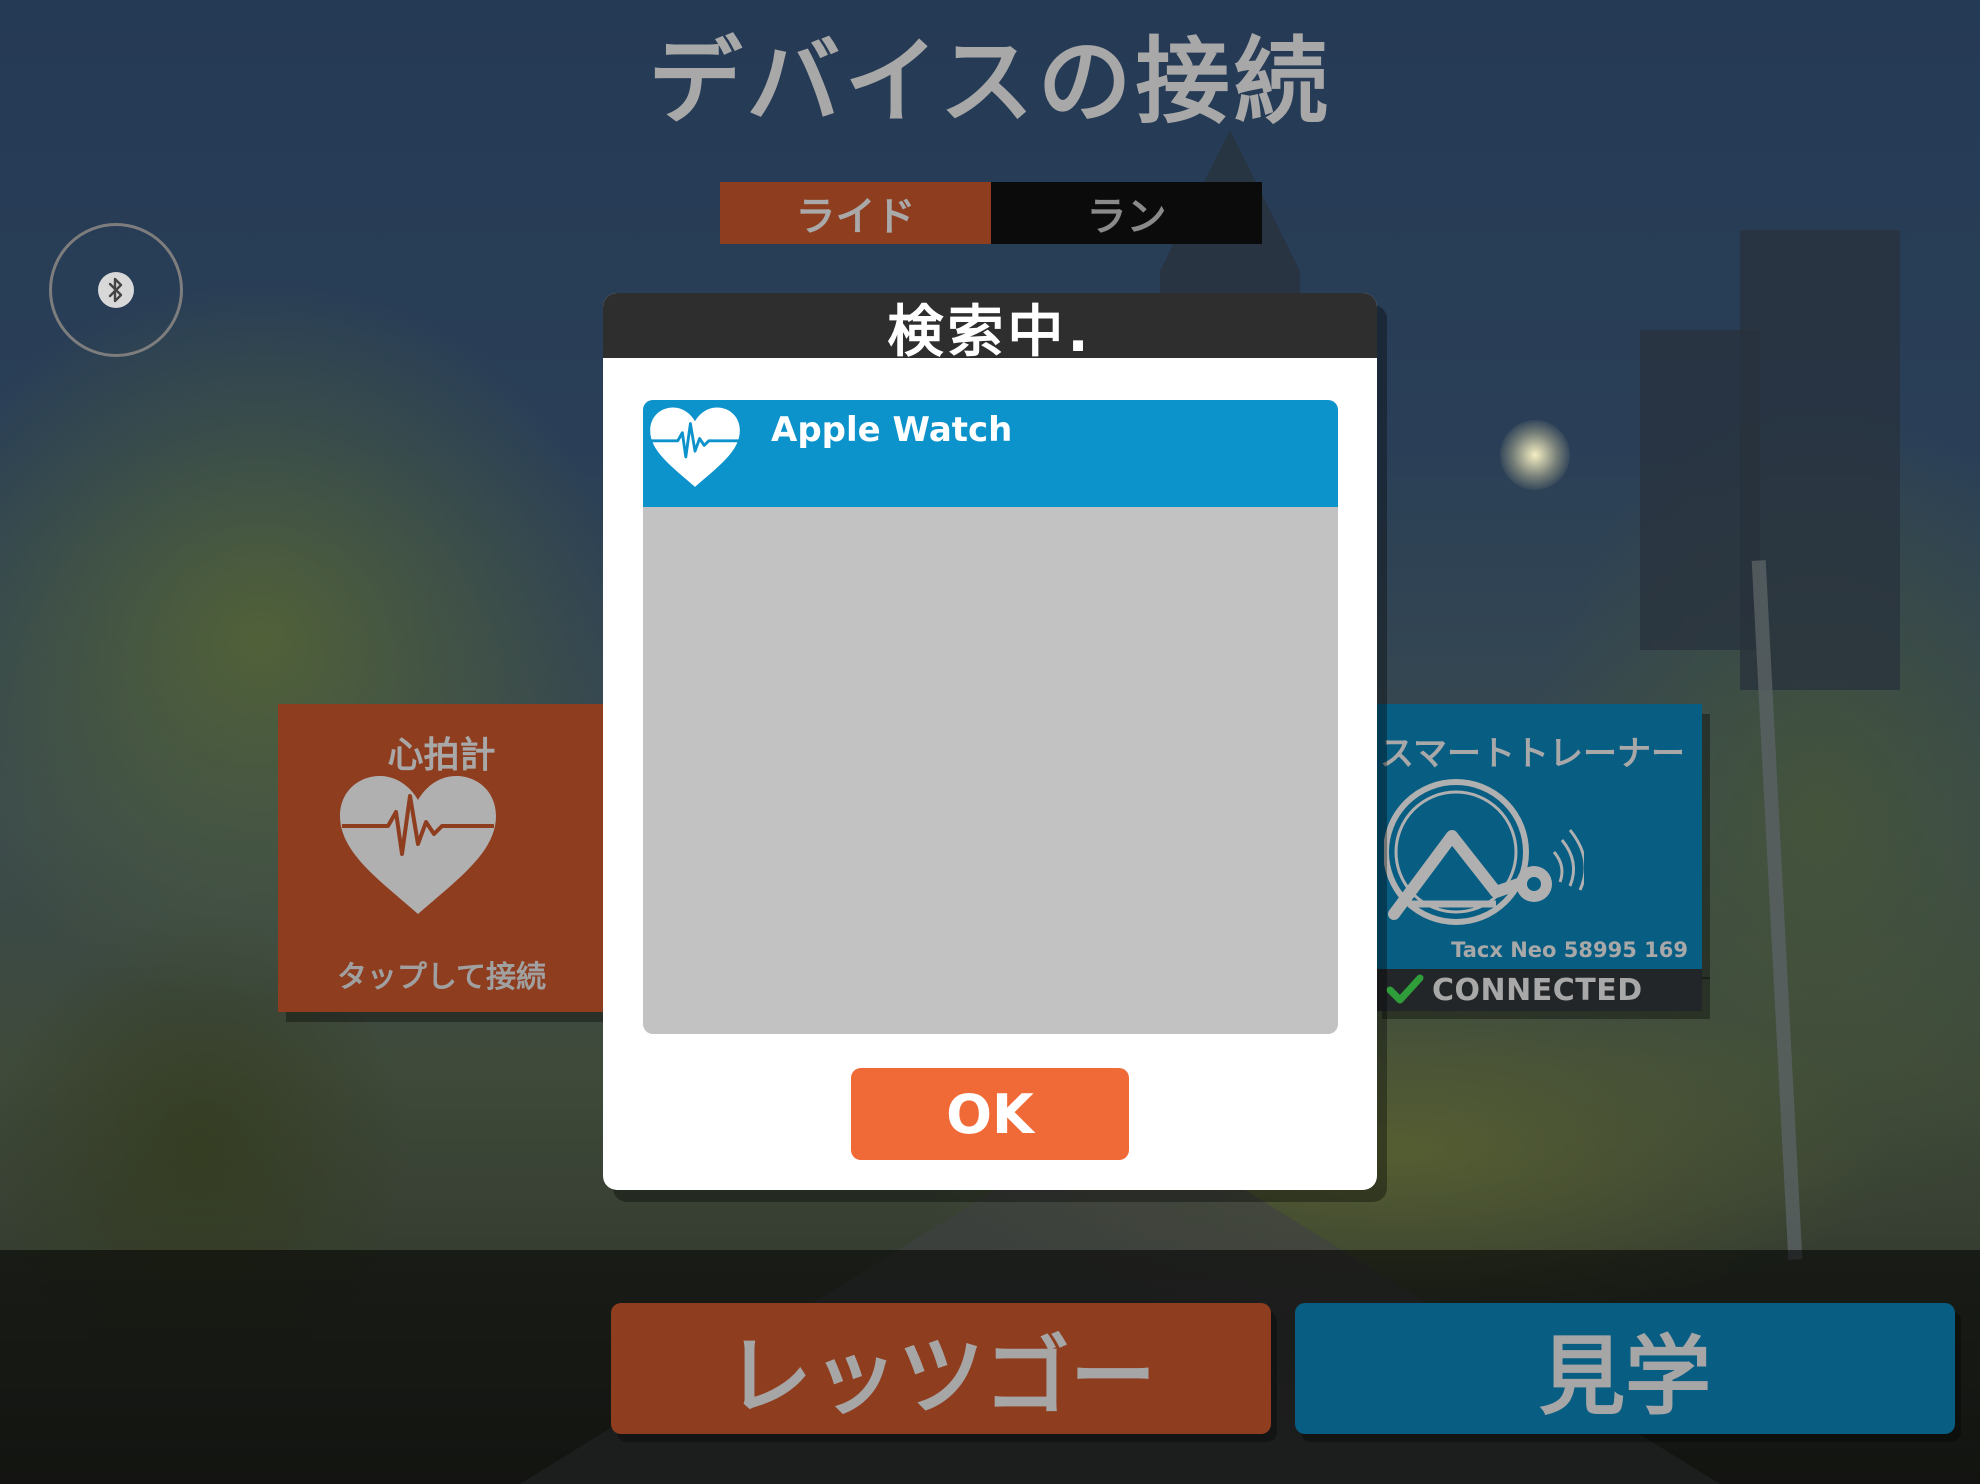 The image size is (1980, 1484). I want to click on smart-trainer-tile: スマートトレーナー Tacx Neo 58995 169, so click(1538, 836).